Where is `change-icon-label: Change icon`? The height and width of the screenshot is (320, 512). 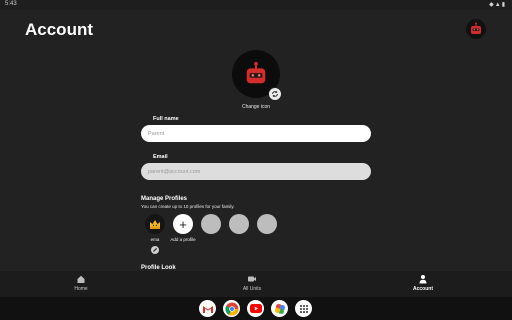
change-icon-label: Change icon is located at coordinates (256, 107).